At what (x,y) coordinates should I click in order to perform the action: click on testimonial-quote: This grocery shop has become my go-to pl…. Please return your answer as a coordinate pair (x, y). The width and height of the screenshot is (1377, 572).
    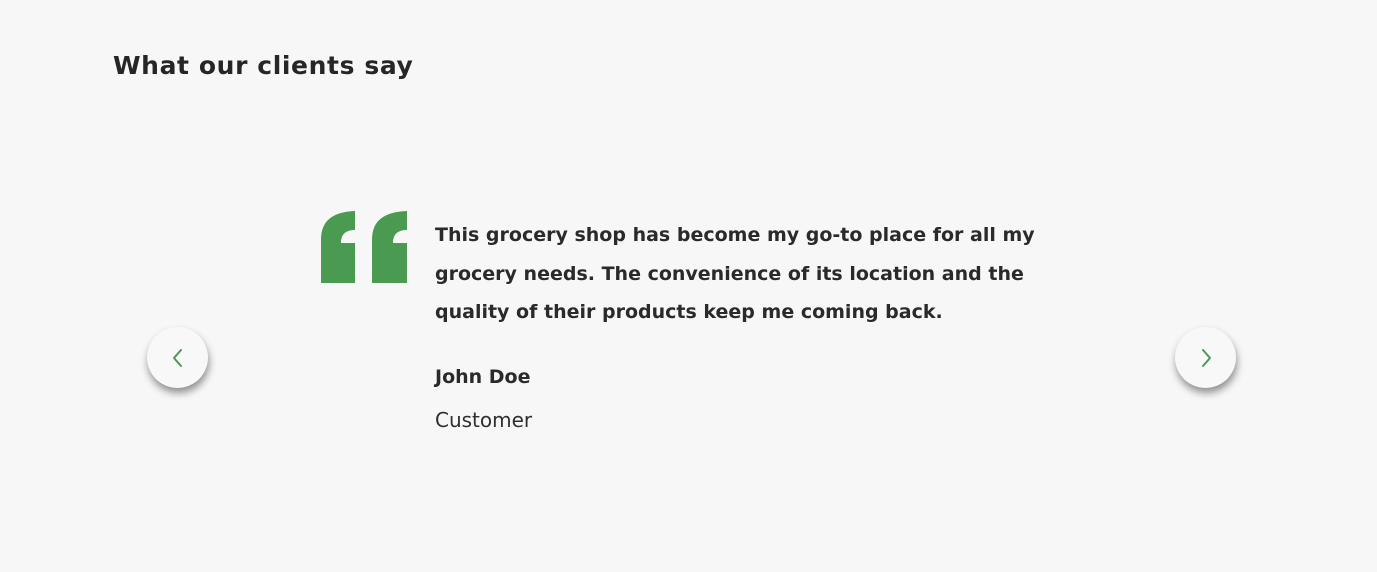
    Looking at the image, I should click on (735, 273).